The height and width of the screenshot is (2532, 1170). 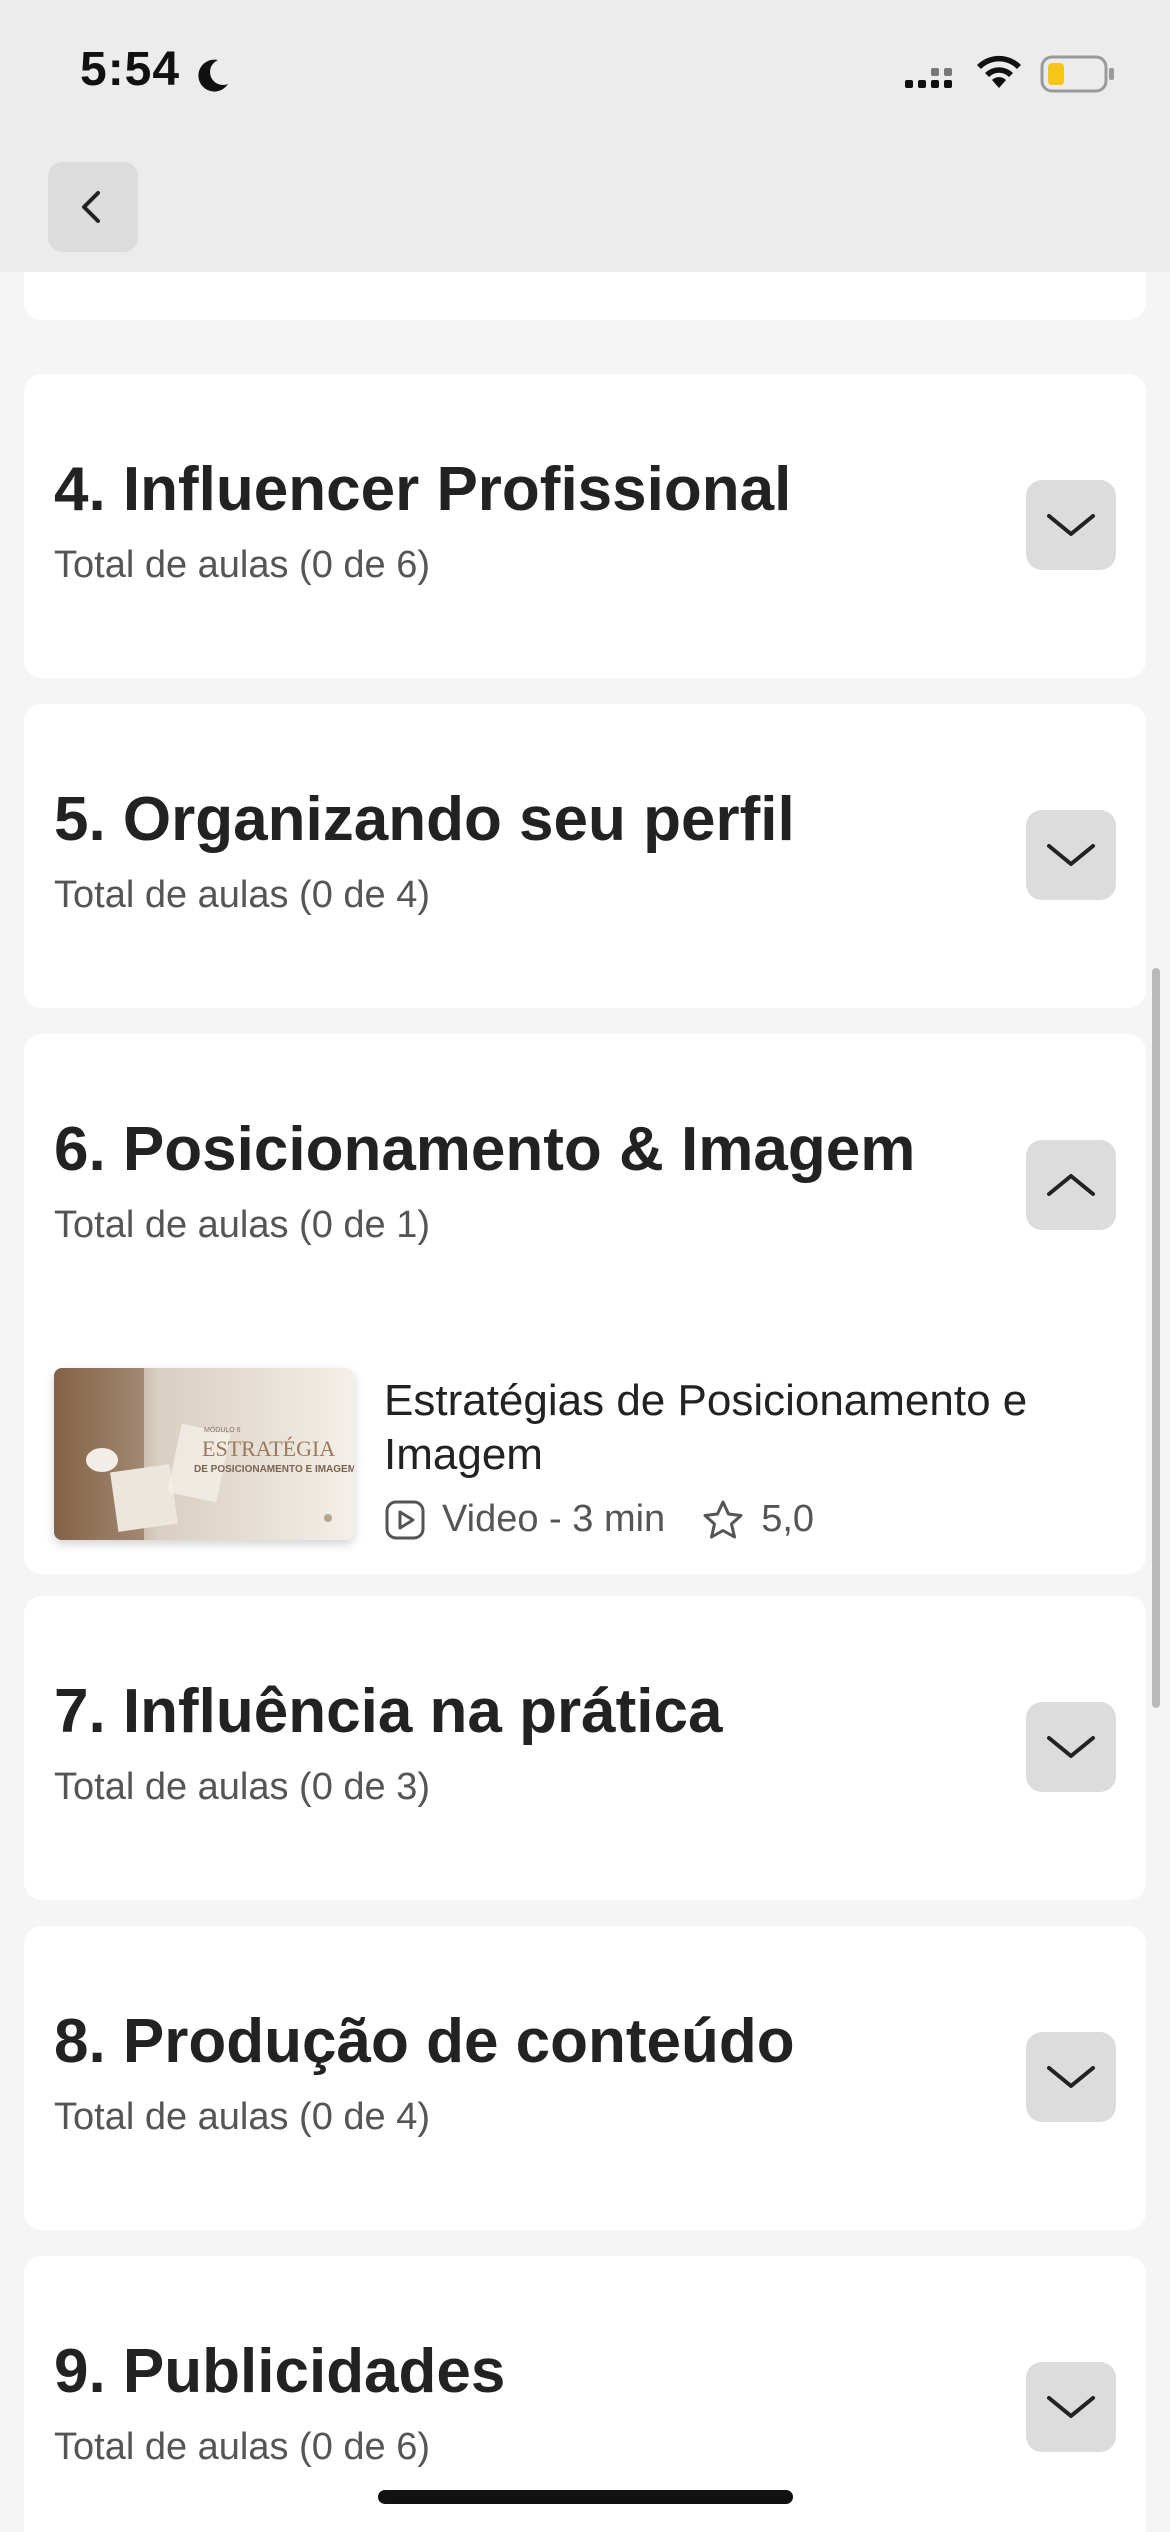 What do you see at coordinates (423, 489) in the screenshot?
I see `module-title: 4. Influencer Profissional` at bounding box center [423, 489].